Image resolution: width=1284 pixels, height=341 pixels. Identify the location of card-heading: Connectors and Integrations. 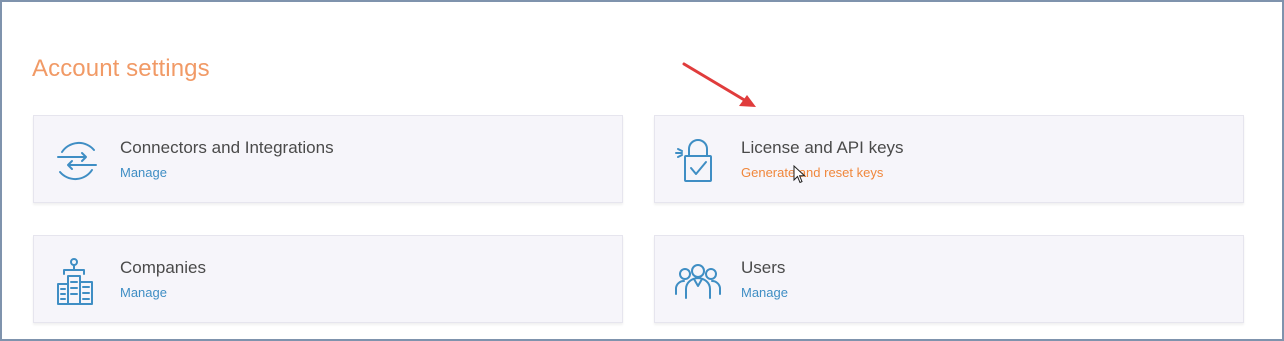
(227, 147).